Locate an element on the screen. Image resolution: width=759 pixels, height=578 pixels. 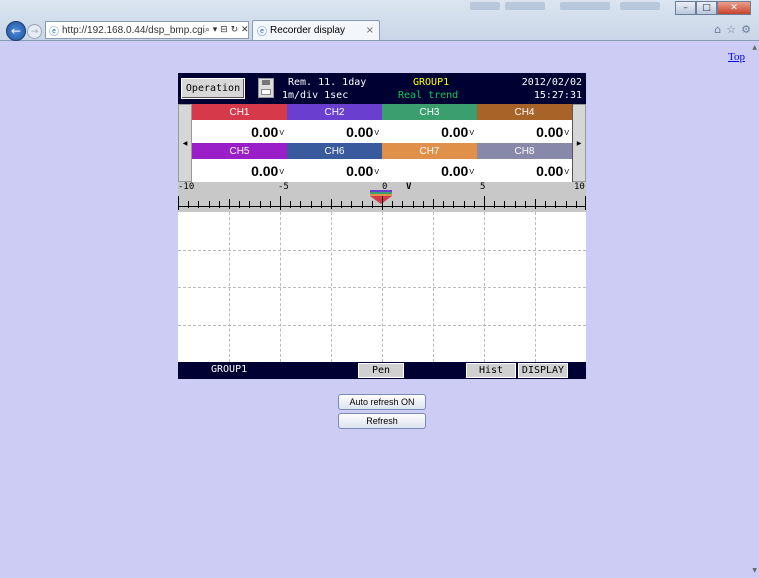
channel-label: CH4 is located at coordinates (524, 112).